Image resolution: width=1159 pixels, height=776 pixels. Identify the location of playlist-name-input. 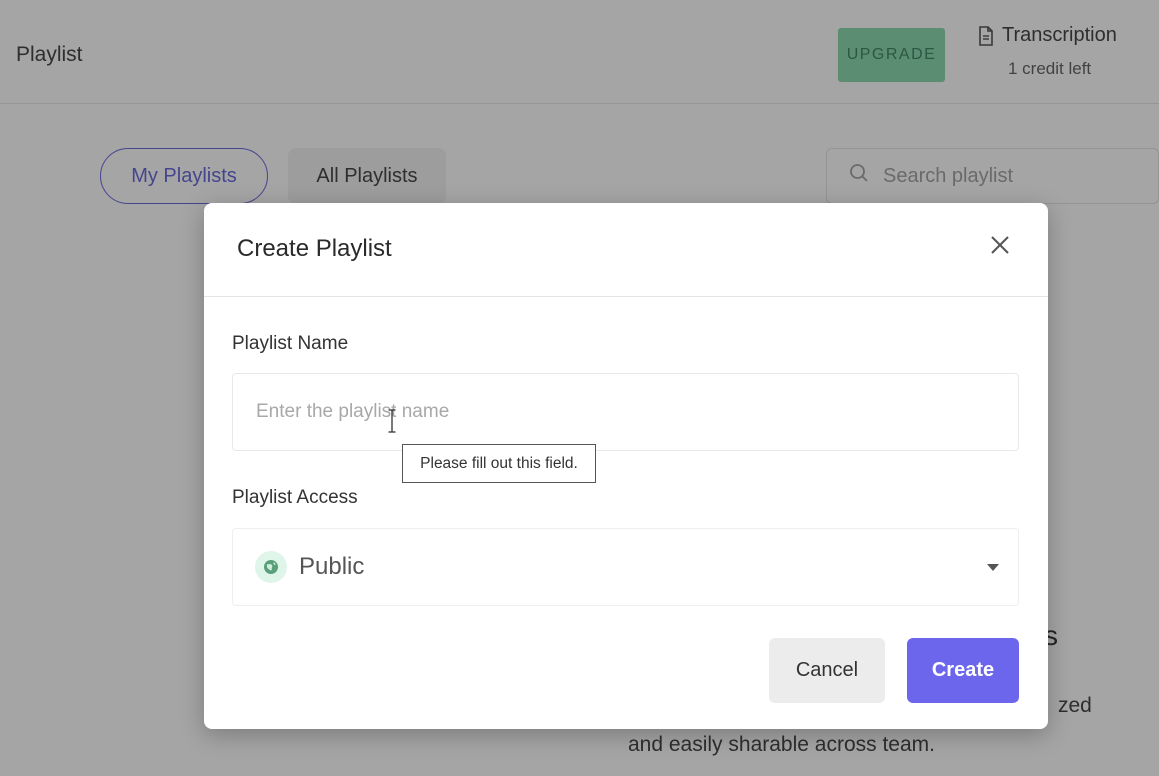
(625, 412).